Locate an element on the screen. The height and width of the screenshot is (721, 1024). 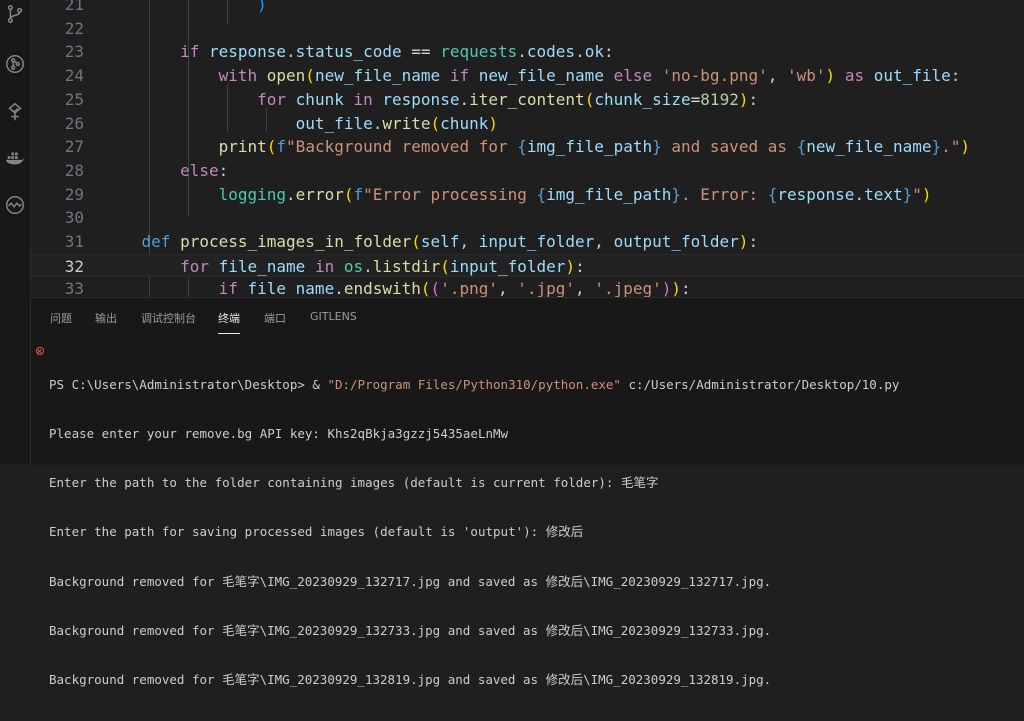
code-line: 22 is located at coordinates (527, 29).